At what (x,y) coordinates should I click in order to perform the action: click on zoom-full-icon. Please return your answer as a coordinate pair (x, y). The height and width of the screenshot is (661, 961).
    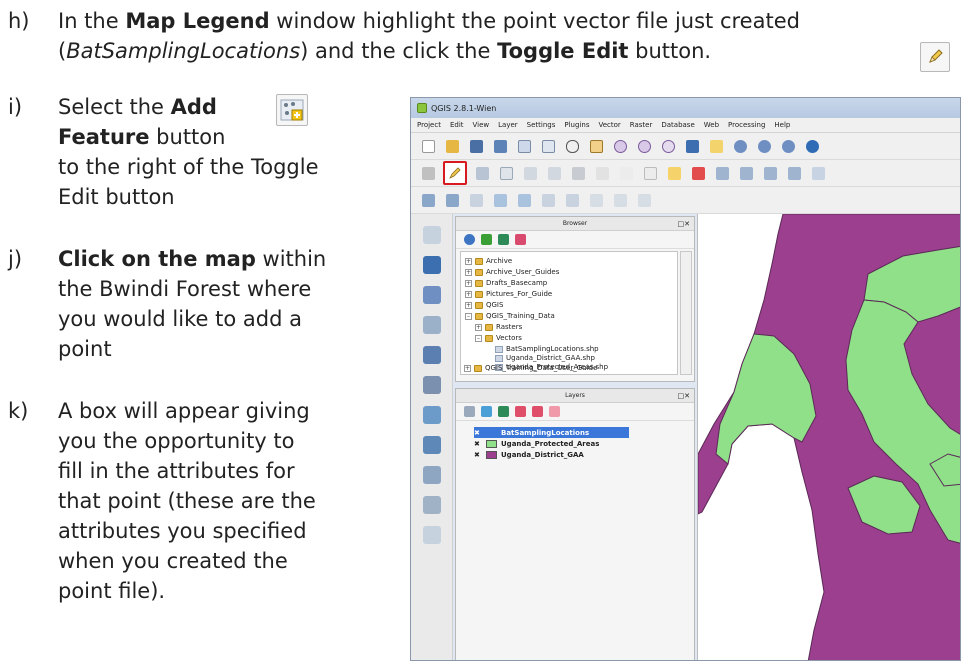
    Looking at the image, I should click on (692, 146).